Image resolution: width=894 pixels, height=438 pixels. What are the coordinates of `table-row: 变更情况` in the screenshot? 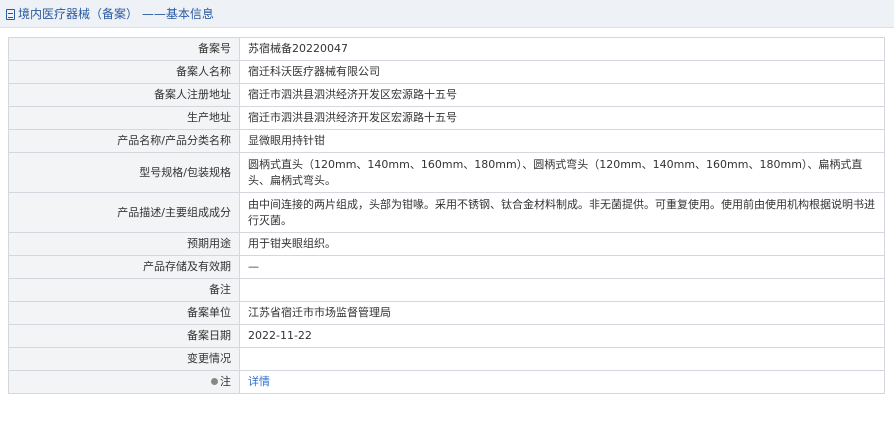 It's located at (446, 359).